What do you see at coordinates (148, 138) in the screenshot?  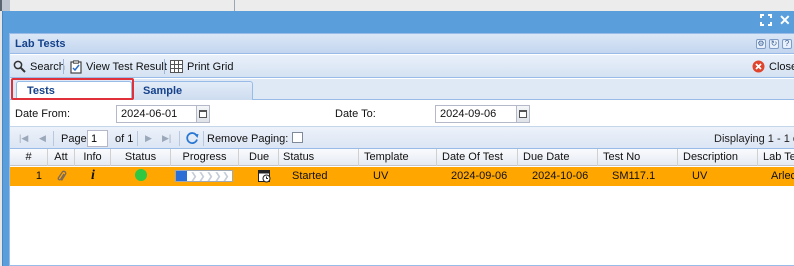 I see `next-page-icon: ▶` at bounding box center [148, 138].